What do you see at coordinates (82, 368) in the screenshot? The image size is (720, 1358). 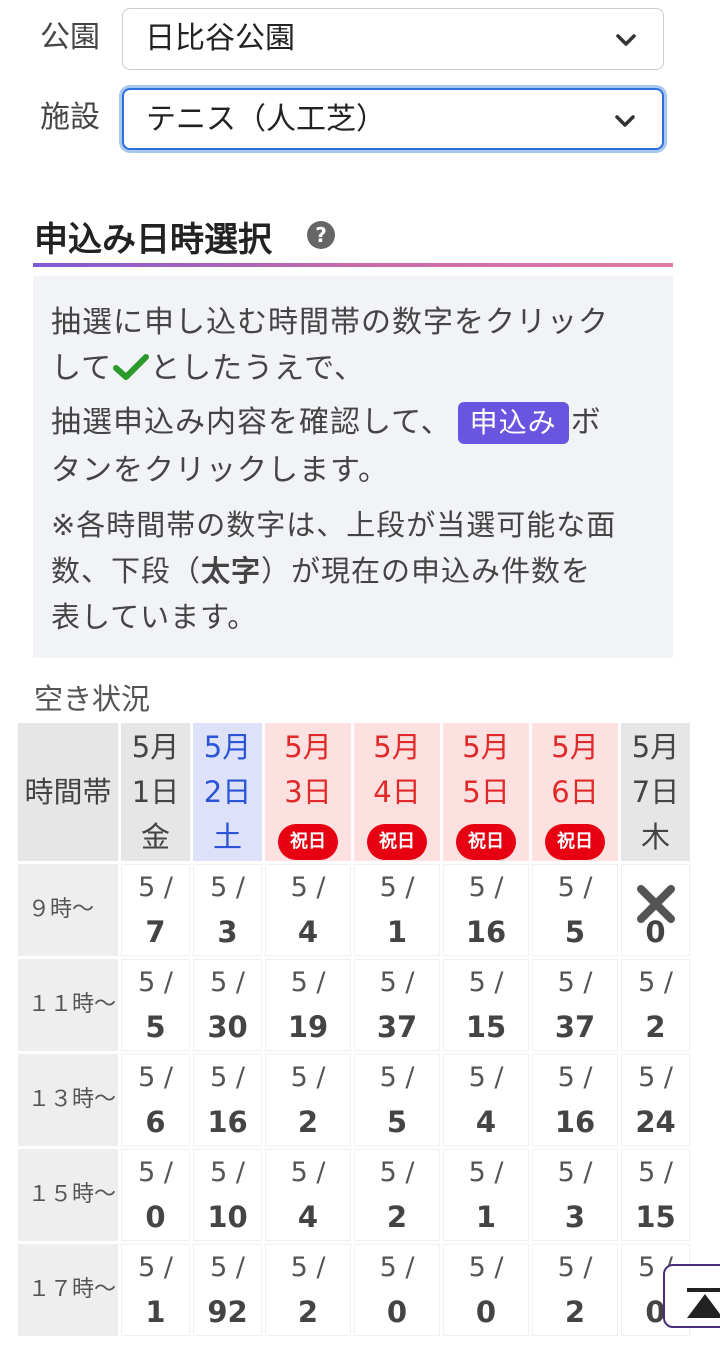 I see `instruction-line-2-pre: して` at bounding box center [82, 368].